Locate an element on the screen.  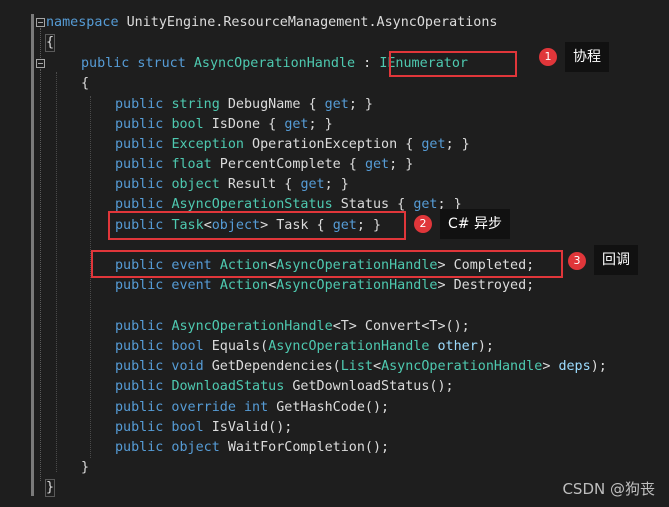
annotation-callout-callback: 回调 is located at coordinates (616, 260).